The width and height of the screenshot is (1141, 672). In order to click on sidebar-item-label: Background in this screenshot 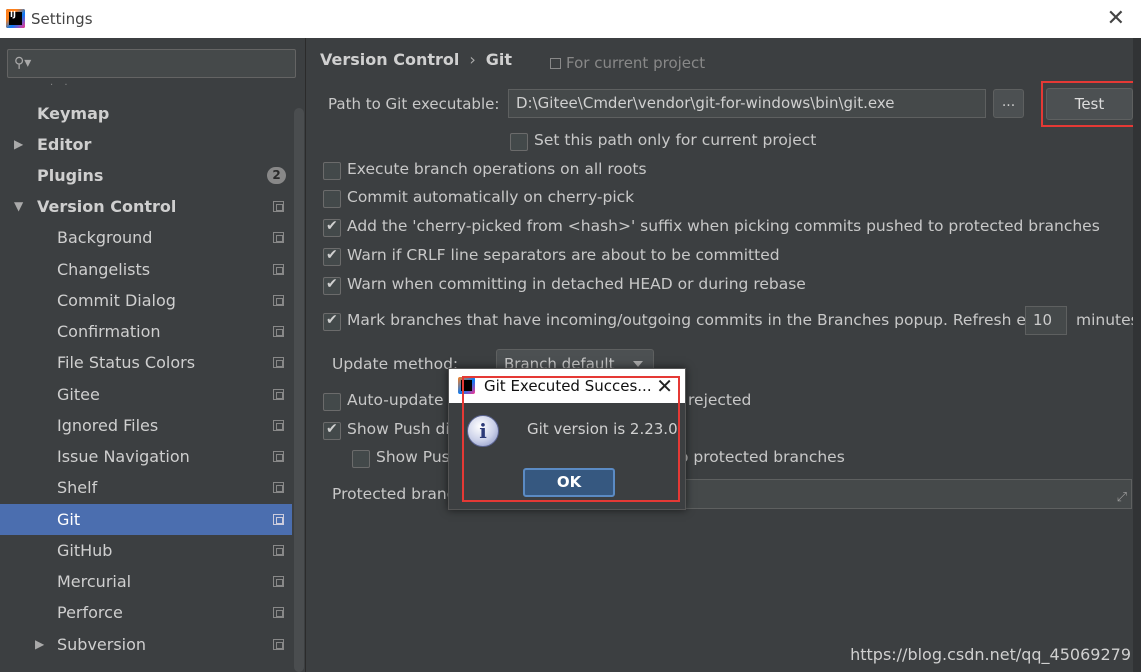, I will do `click(105, 237)`.